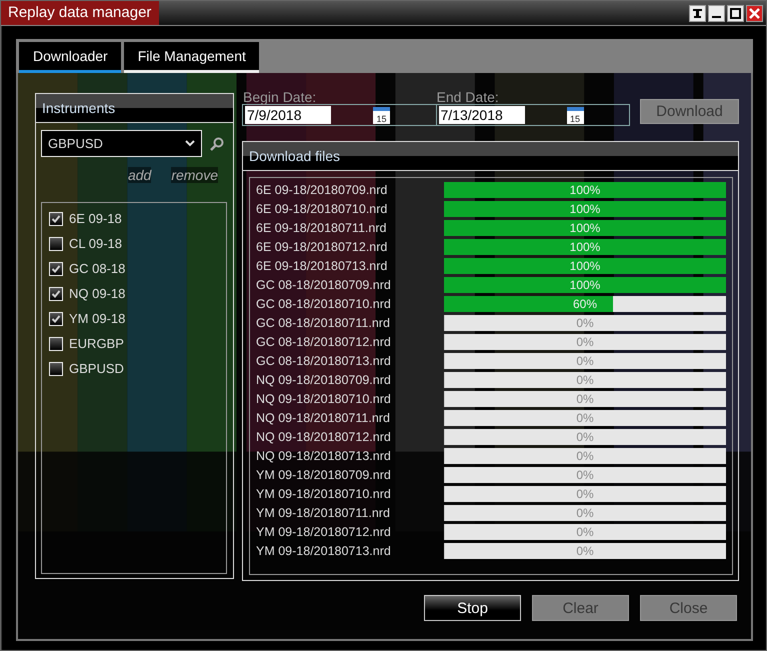 The width and height of the screenshot is (767, 651). Describe the element at coordinates (716, 13) in the screenshot. I see `minimize-button` at that location.